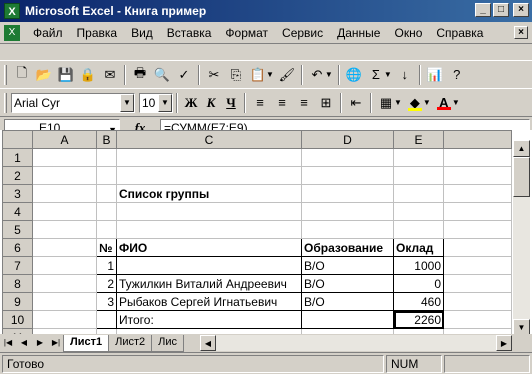  What do you see at coordinates (282, 103) in the screenshot?
I see `align-center-icon: ≡` at bounding box center [282, 103].